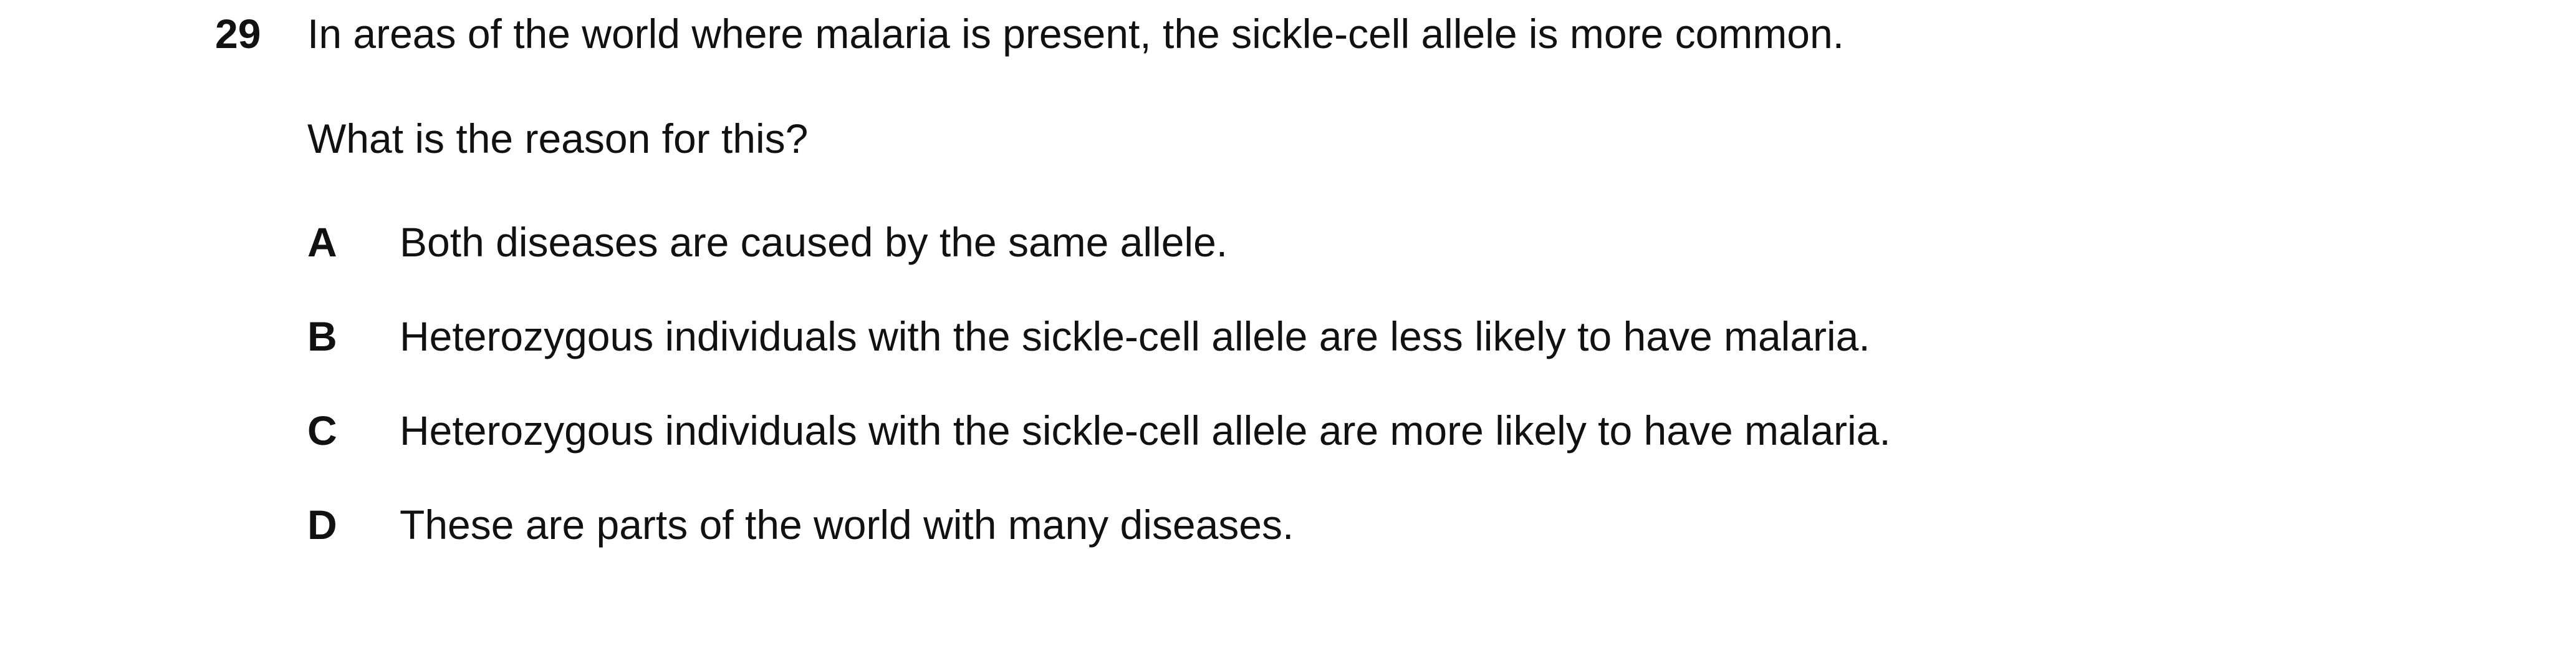 The image size is (2576, 670). What do you see at coordinates (322, 525) in the screenshot?
I see `option-letter: D` at bounding box center [322, 525].